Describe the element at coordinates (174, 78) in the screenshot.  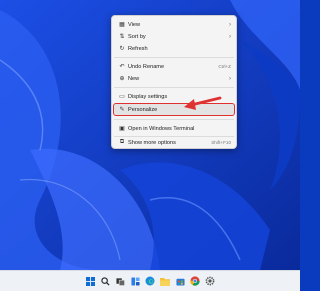
I see `menu-item-new: ⊕ New ›` at that location.